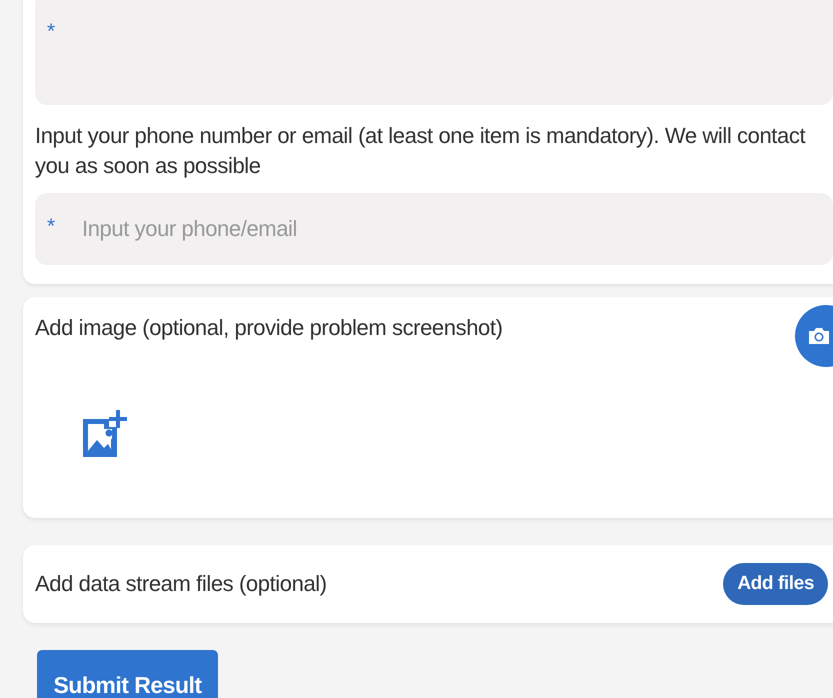  I want to click on contact-prompt: Input your phone number or email (at least one item is mandatory). We will contact you as soon as possible, so click(420, 151).